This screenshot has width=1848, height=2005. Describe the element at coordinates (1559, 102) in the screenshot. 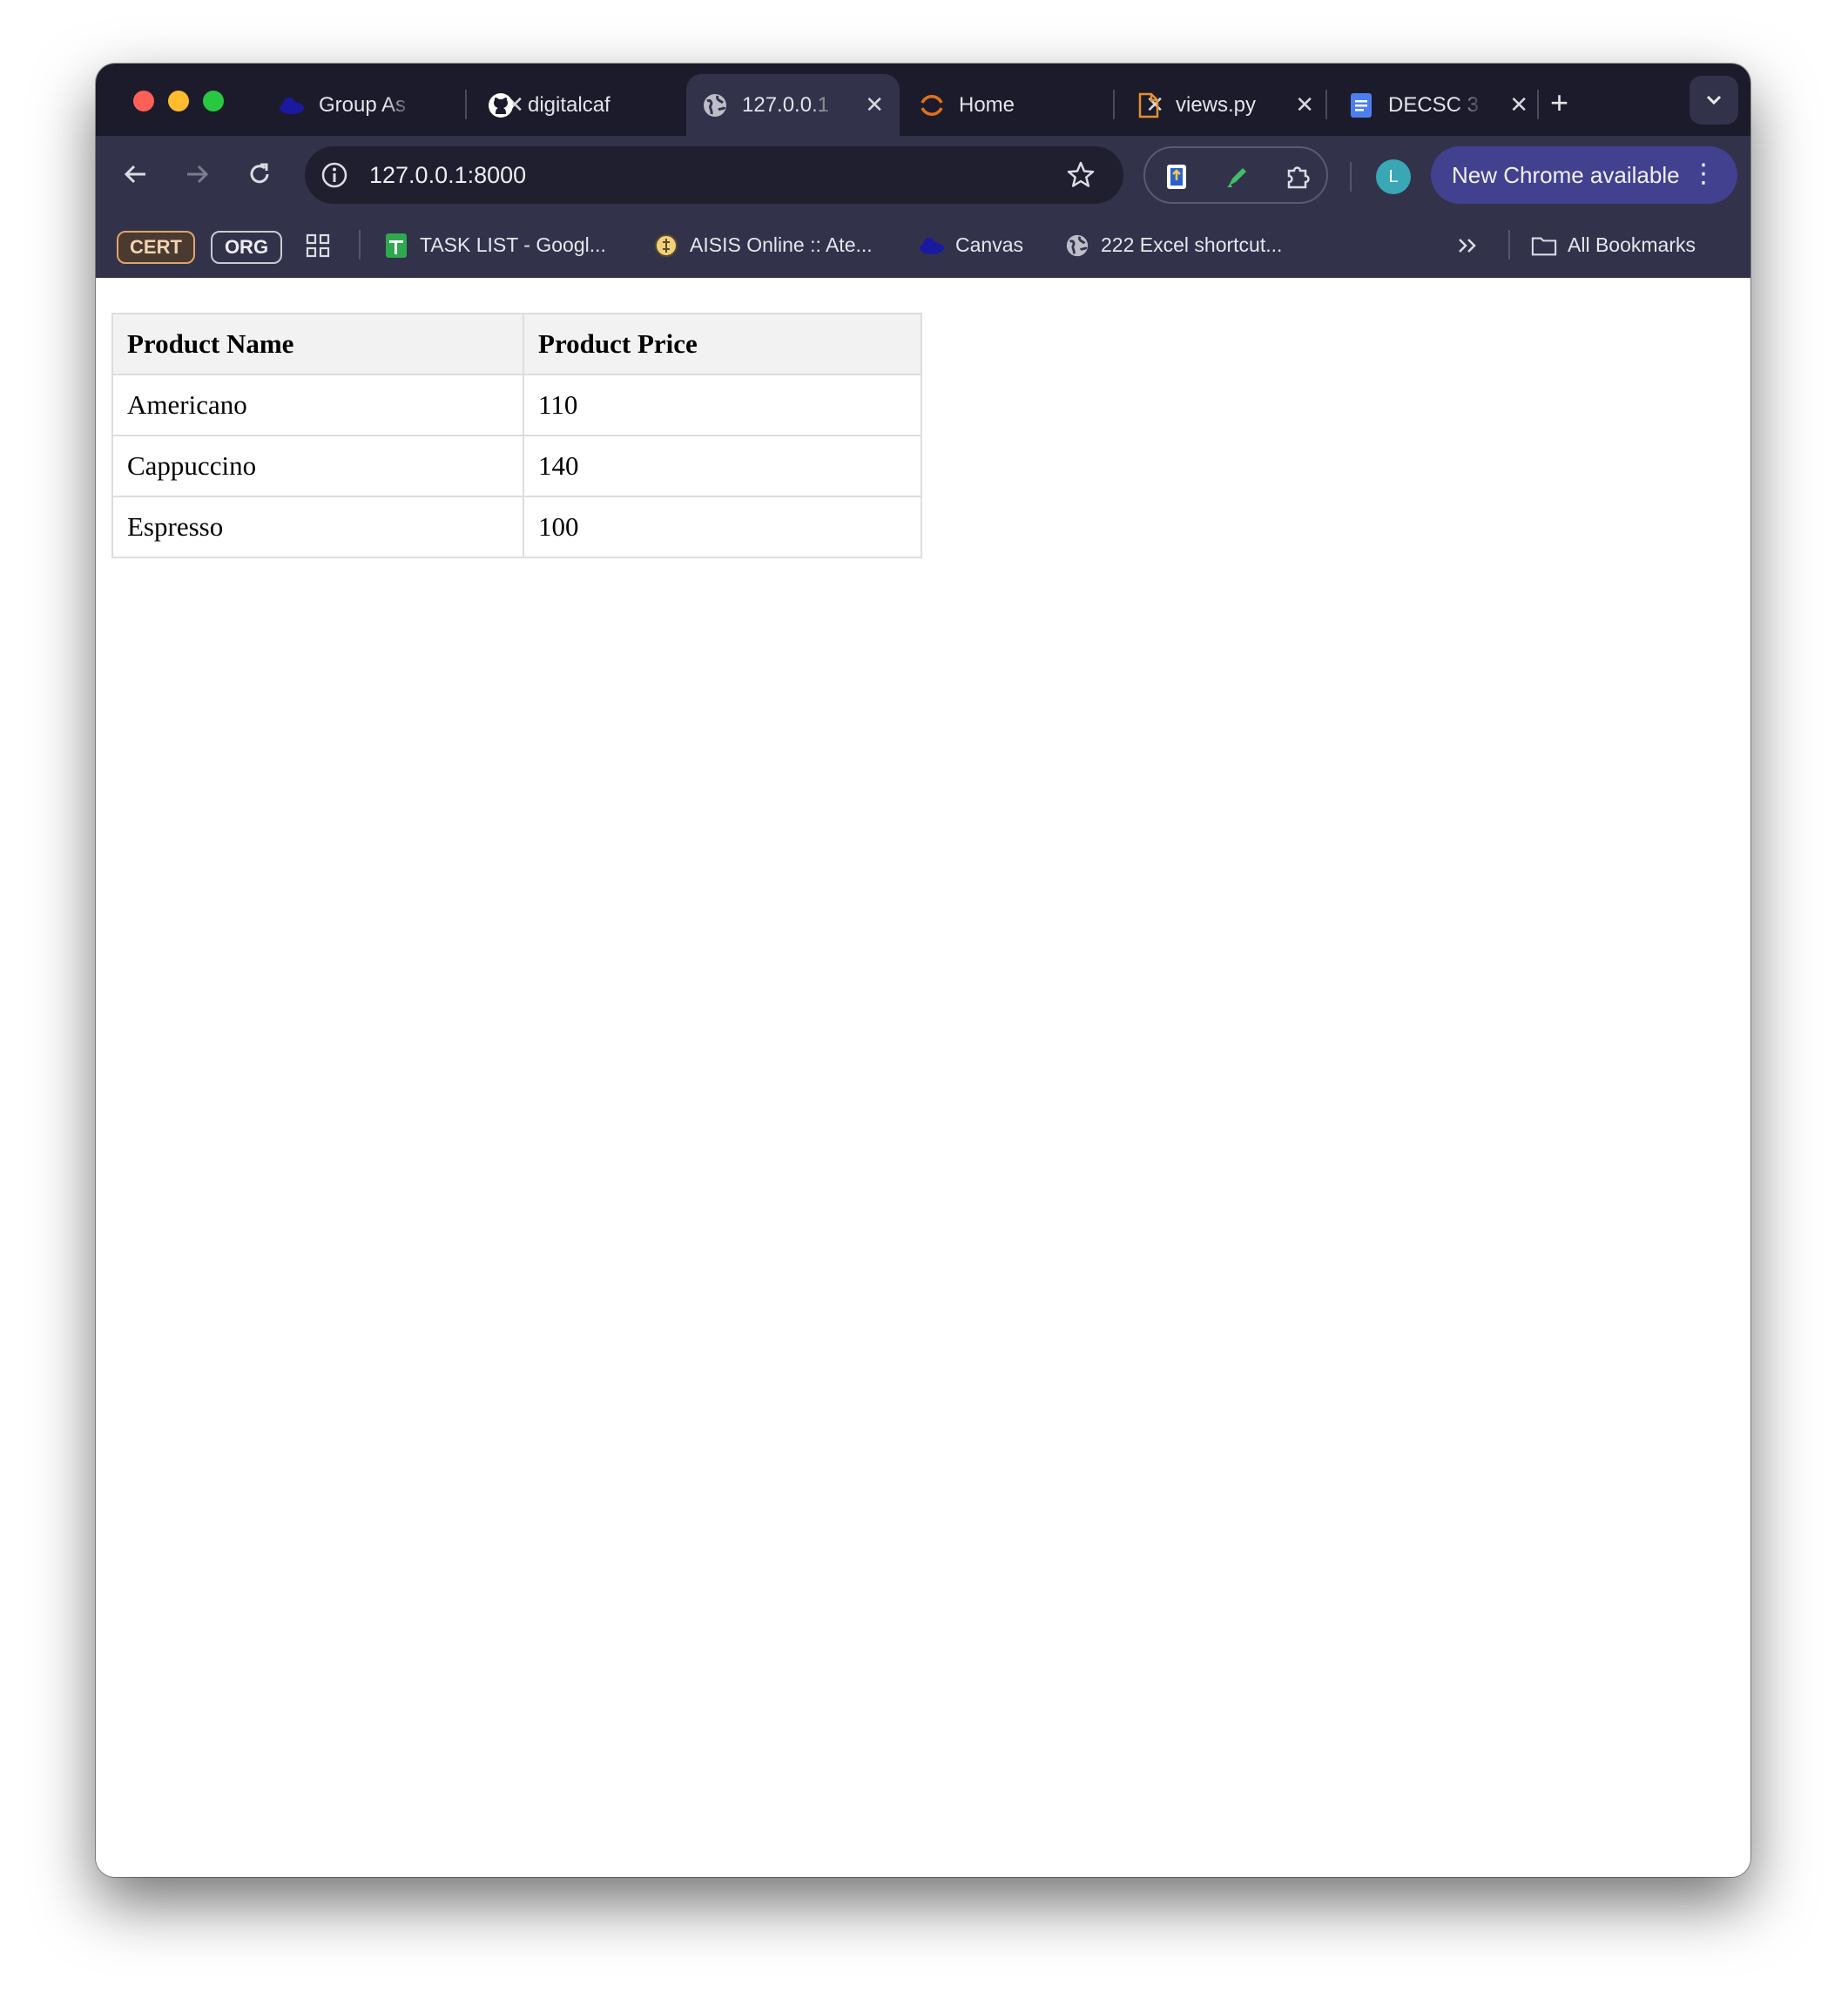

I see `new-tab-button: +` at that location.